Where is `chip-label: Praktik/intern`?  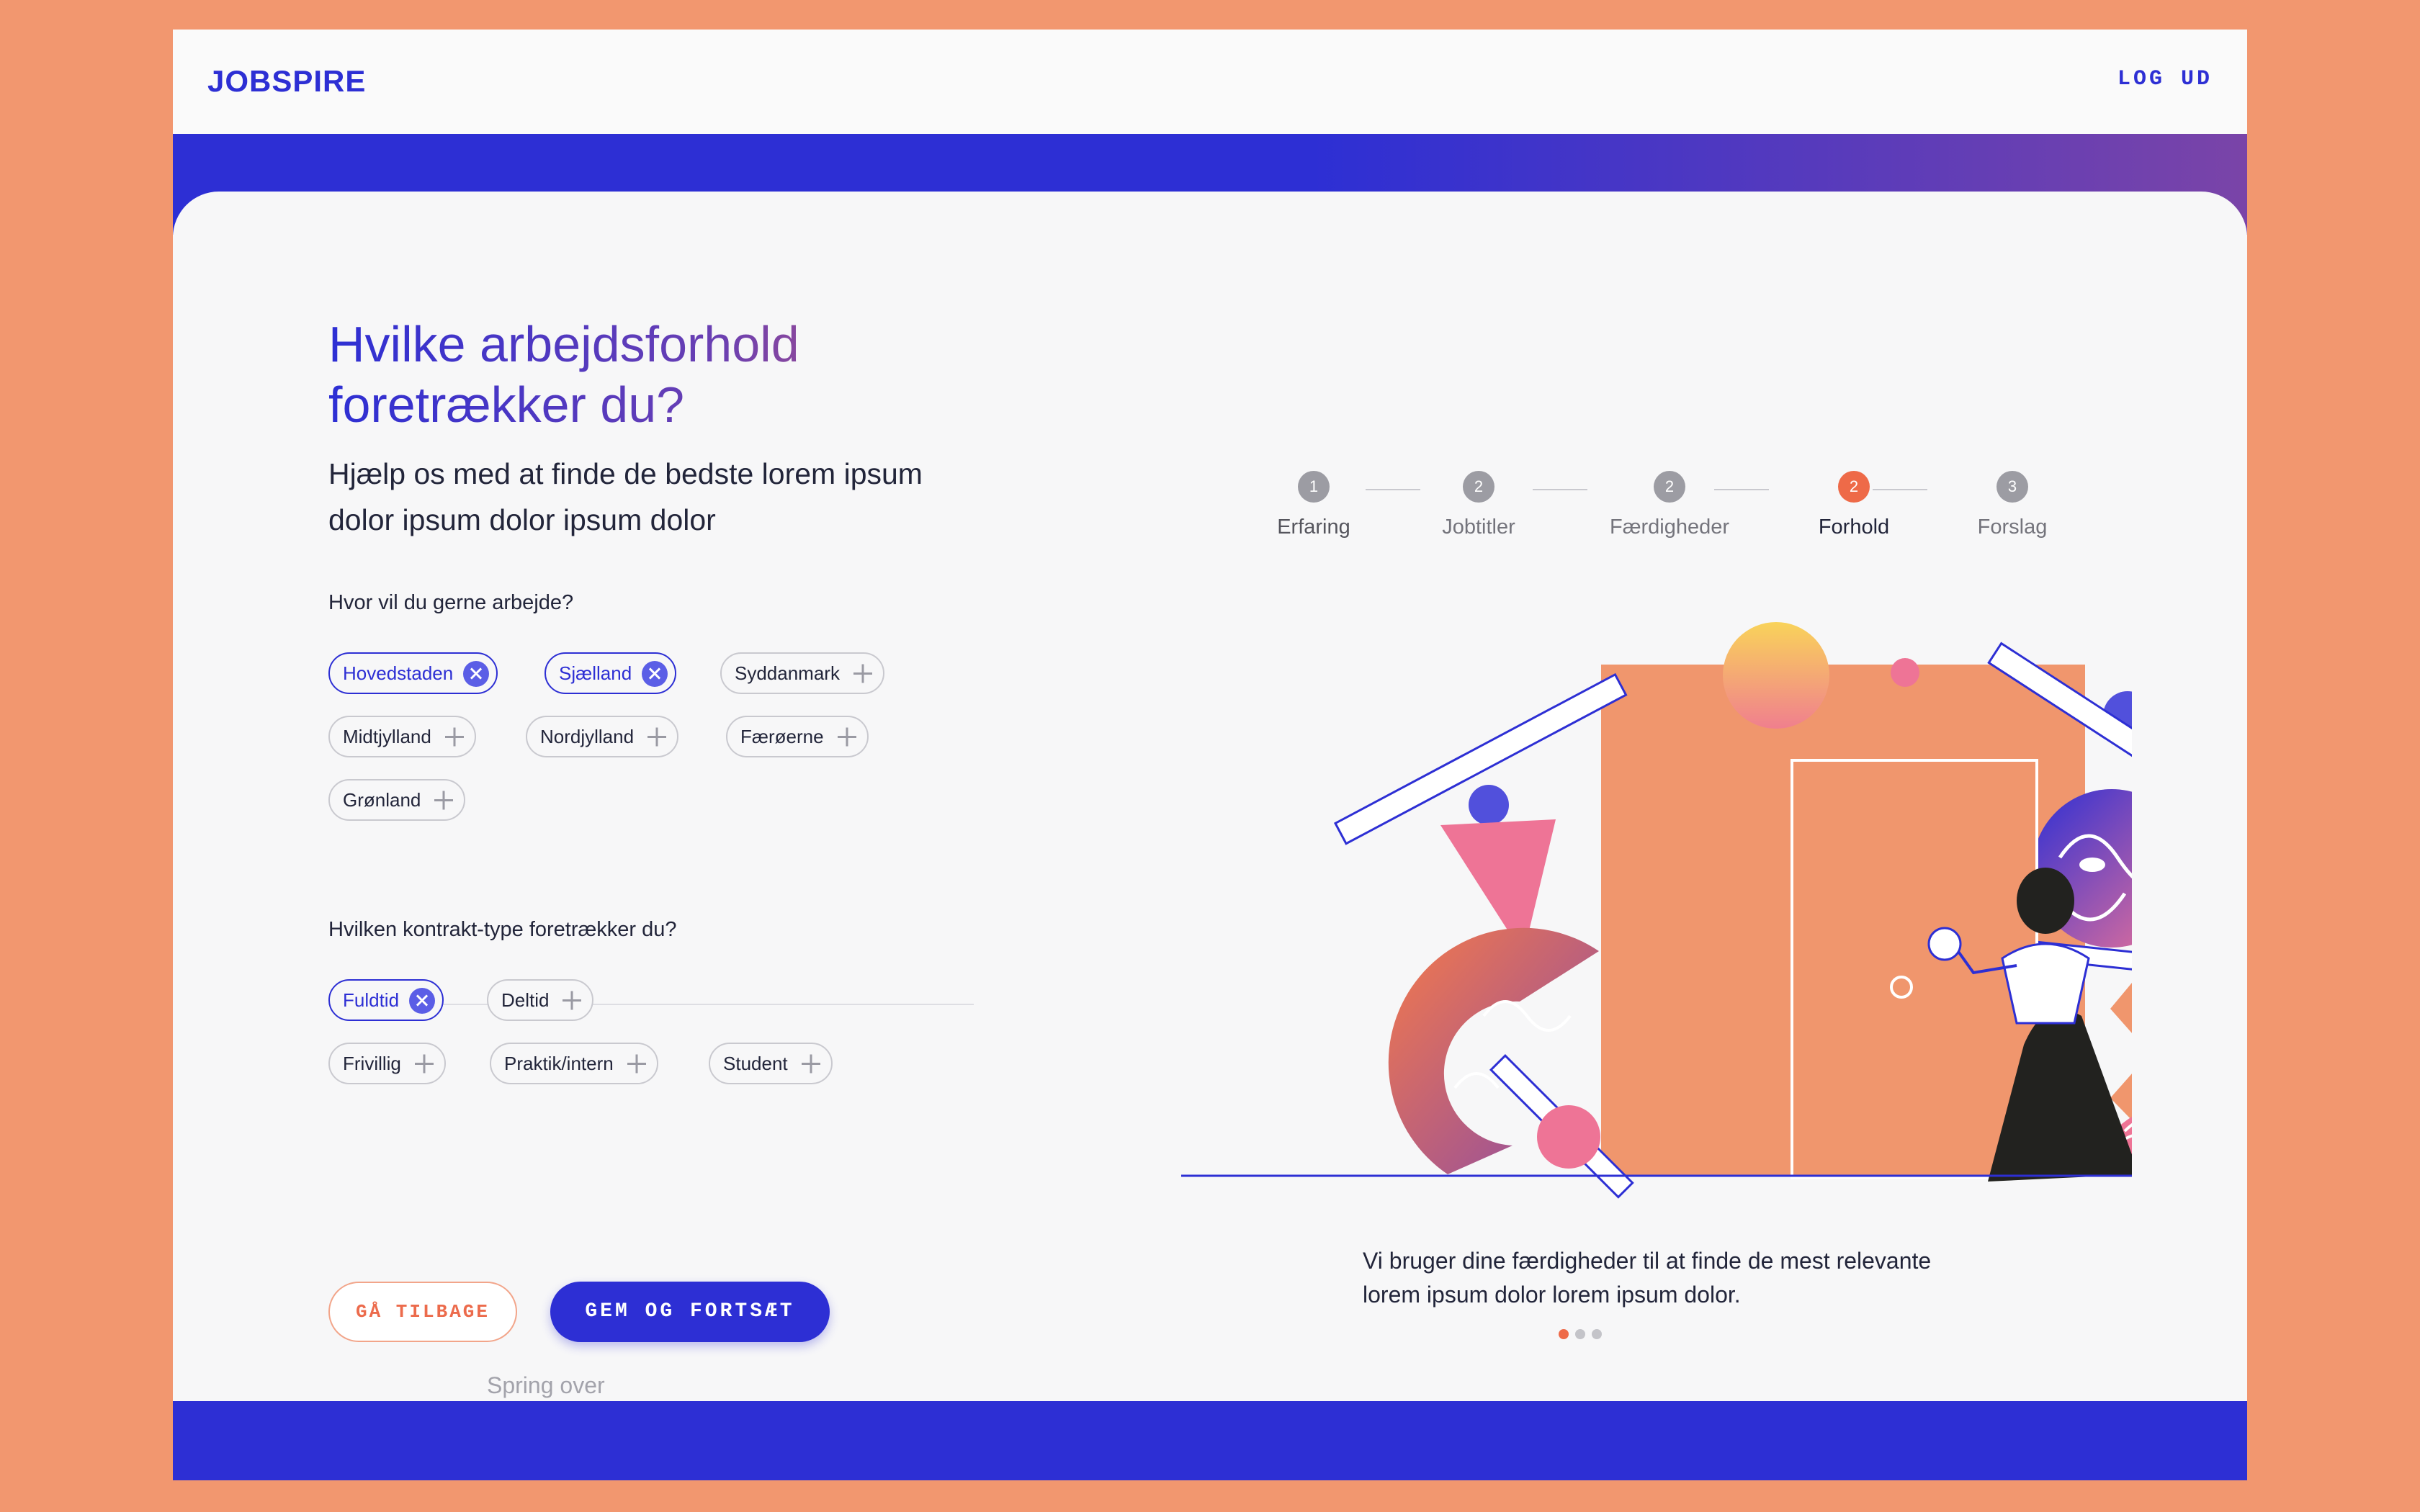 chip-label: Praktik/intern is located at coordinates (559, 1063).